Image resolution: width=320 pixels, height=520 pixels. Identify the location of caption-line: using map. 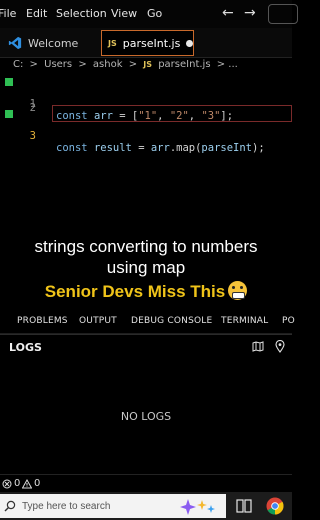
(146, 267).